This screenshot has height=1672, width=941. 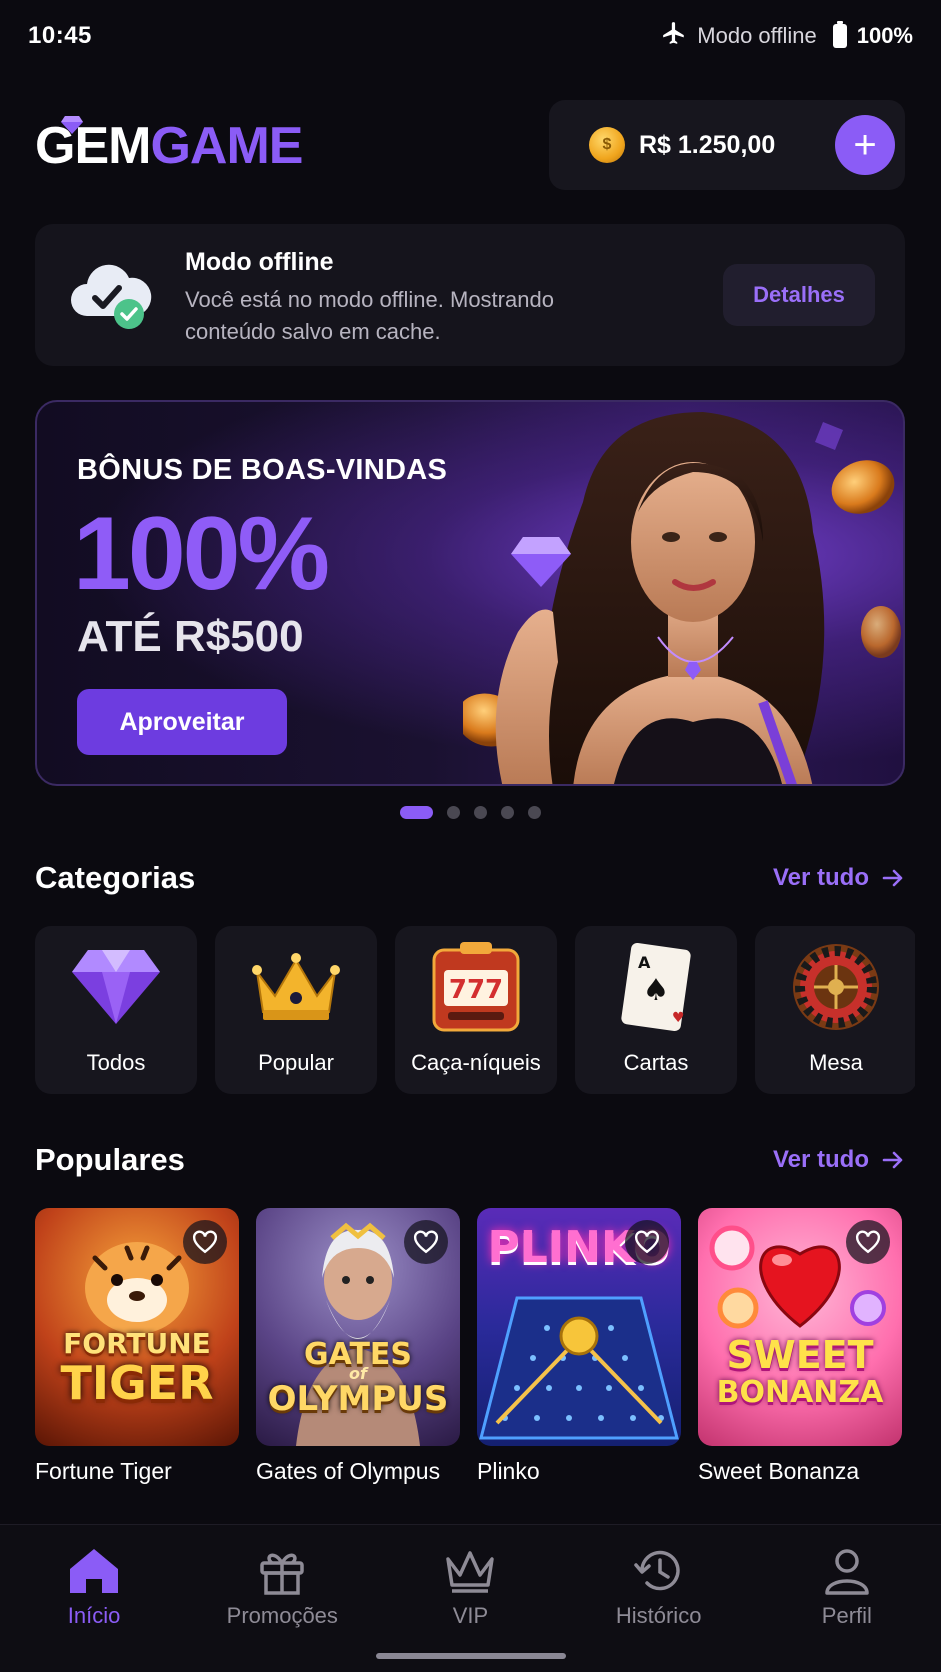 I want to click on game-card-gates-of-olympus: GATES of OLYMPUS Gates of Olympus, so click(x=358, y=1346).